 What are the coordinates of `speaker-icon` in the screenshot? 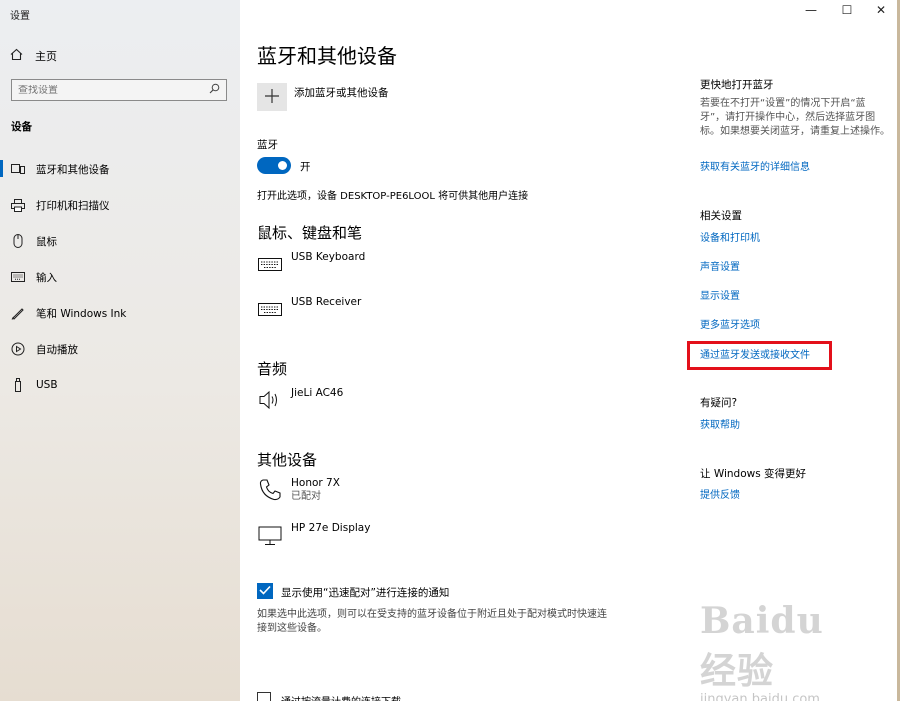 It's located at (270, 400).